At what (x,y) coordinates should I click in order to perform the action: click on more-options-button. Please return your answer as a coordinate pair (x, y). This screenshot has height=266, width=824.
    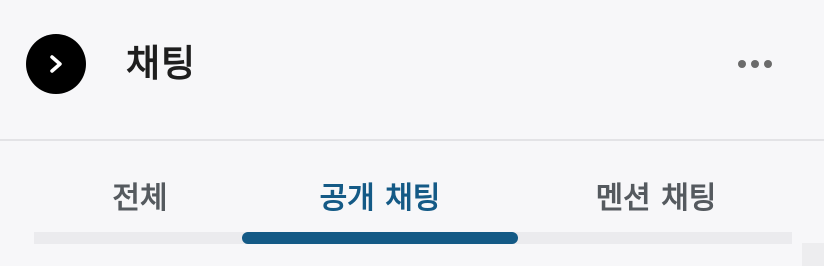
    Looking at the image, I should click on (755, 64).